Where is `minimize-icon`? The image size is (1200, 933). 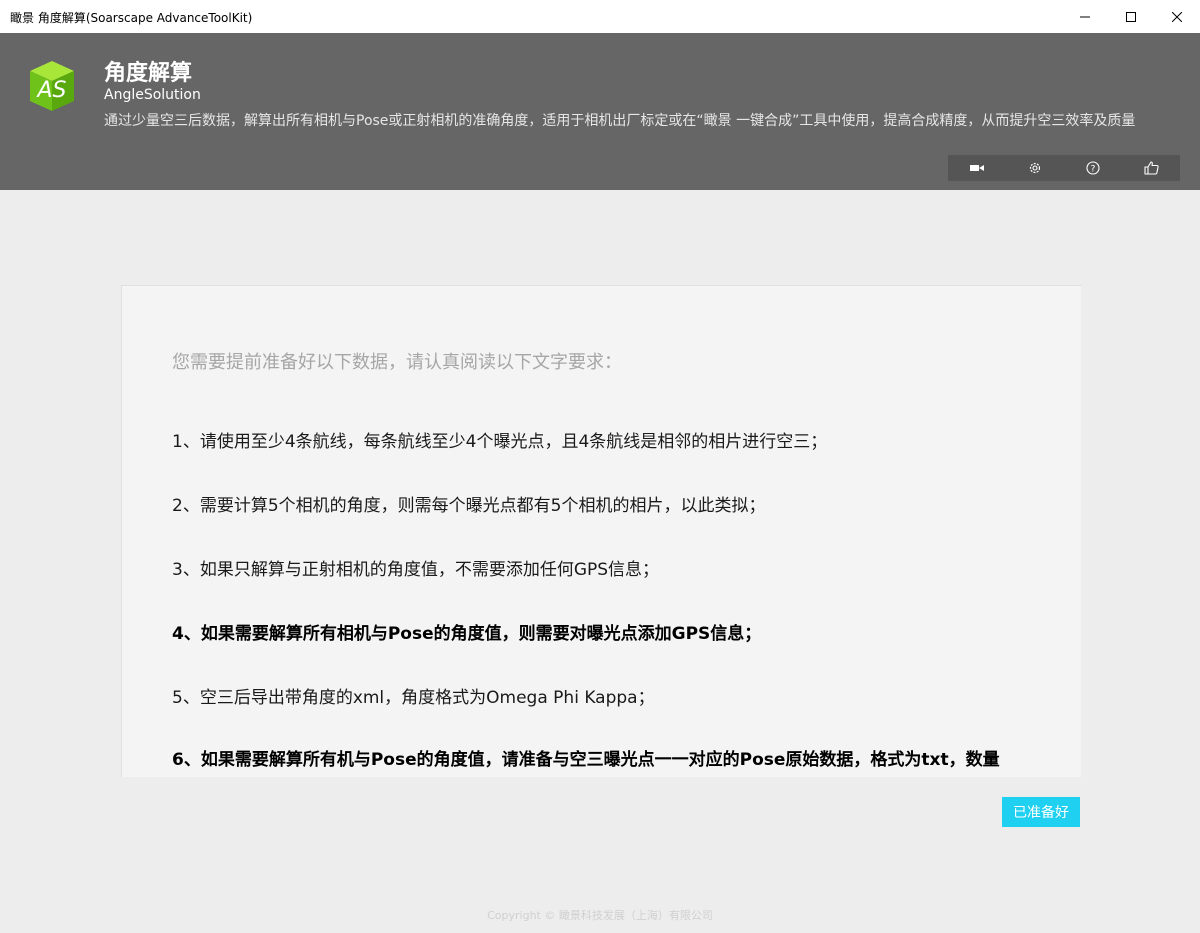
minimize-icon is located at coordinates (1085, 16).